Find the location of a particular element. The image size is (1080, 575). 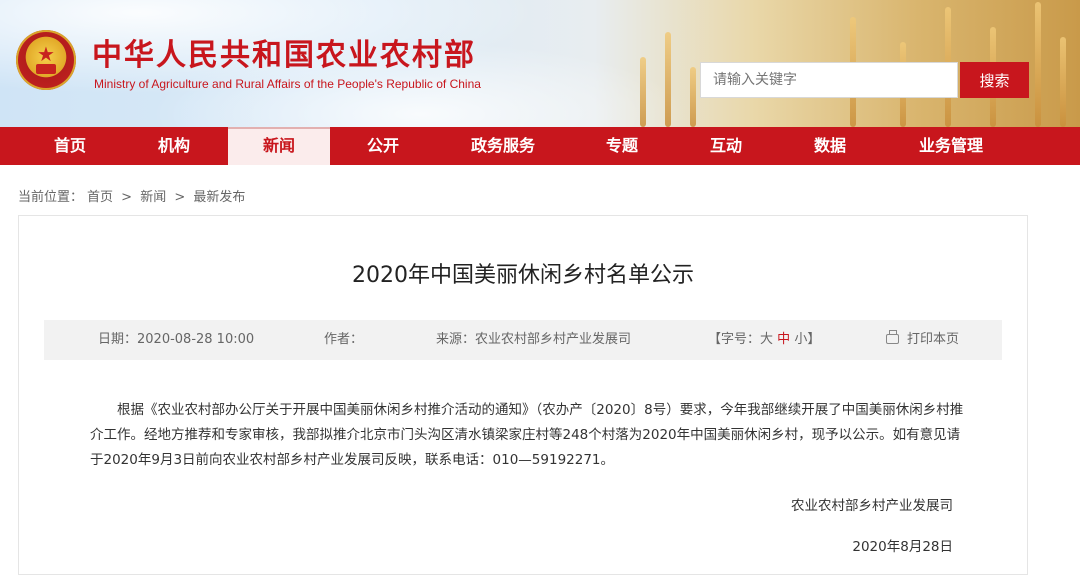

nav-item-home: 首页 is located at coordinates (70, 146).